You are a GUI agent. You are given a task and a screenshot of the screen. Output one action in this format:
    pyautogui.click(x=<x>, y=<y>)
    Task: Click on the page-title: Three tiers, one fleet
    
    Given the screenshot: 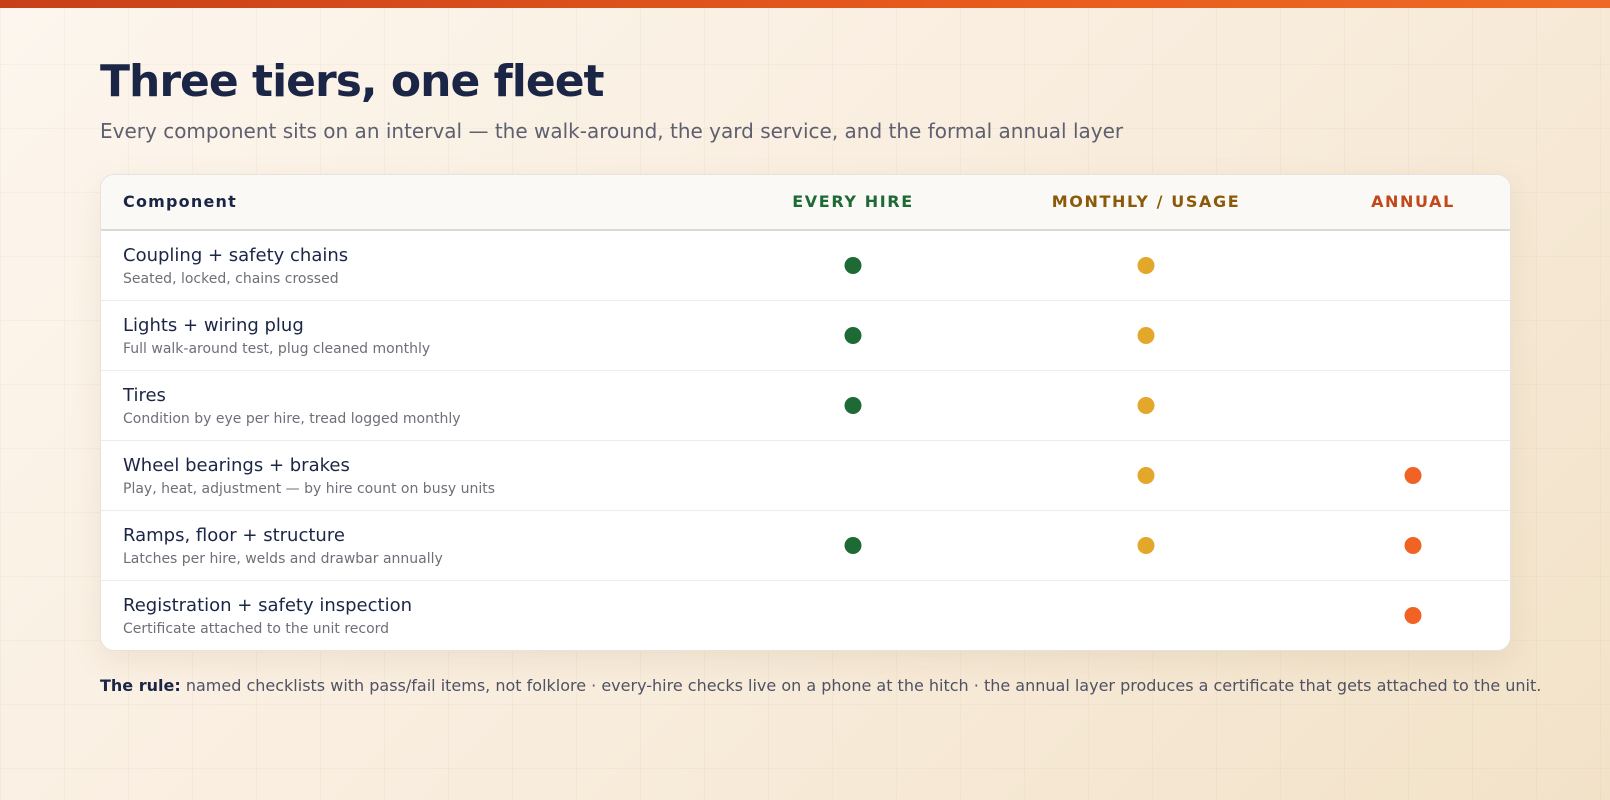 What is the action you would take?
    pyautogui.click(x=352, y=81)
    